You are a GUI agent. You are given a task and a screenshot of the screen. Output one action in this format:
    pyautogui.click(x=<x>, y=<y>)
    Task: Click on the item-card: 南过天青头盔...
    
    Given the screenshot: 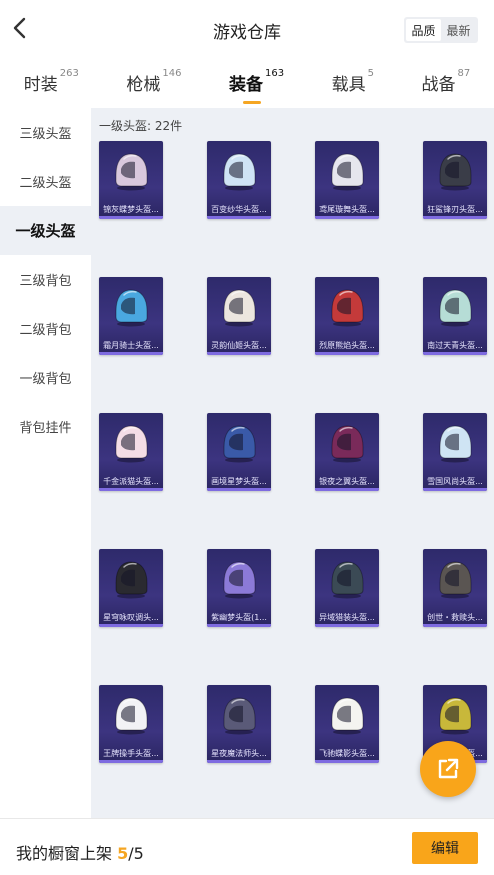 What is the action you would take?
    pyautogui.click(x=455, y=316)
    